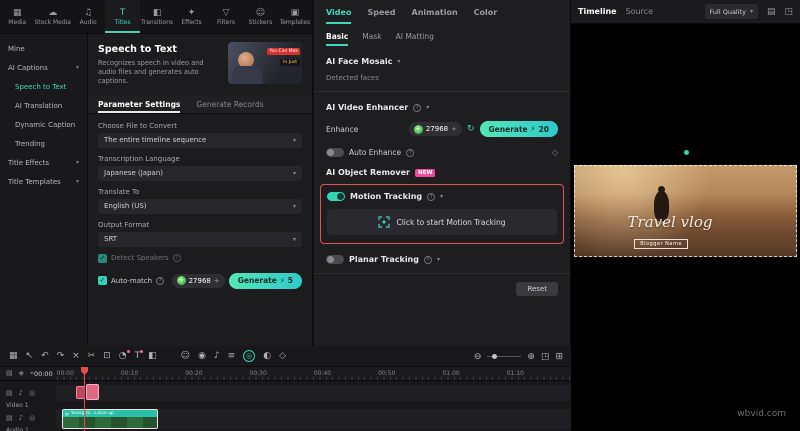 This screenshot has height=431, width=800. What do you see at coordinates (531, 357) in the screenshot?
I see `zoom-in-icon: ⊕` at bounding box center [531, 357].